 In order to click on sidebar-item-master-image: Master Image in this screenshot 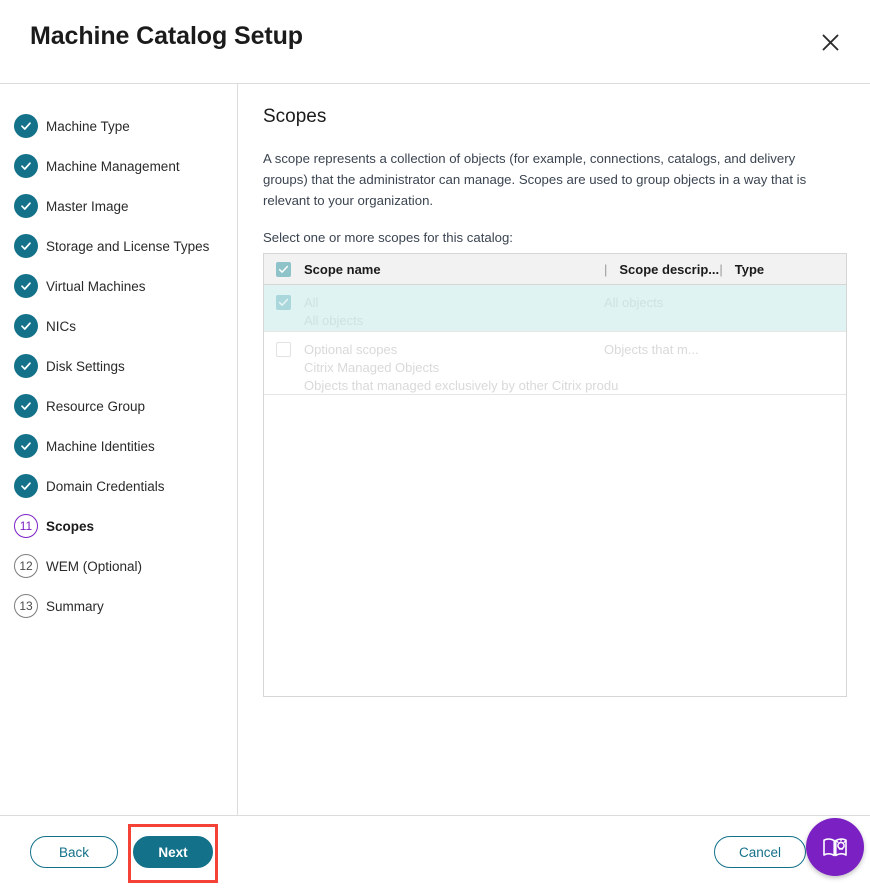, I will do `click(119, 206)`.